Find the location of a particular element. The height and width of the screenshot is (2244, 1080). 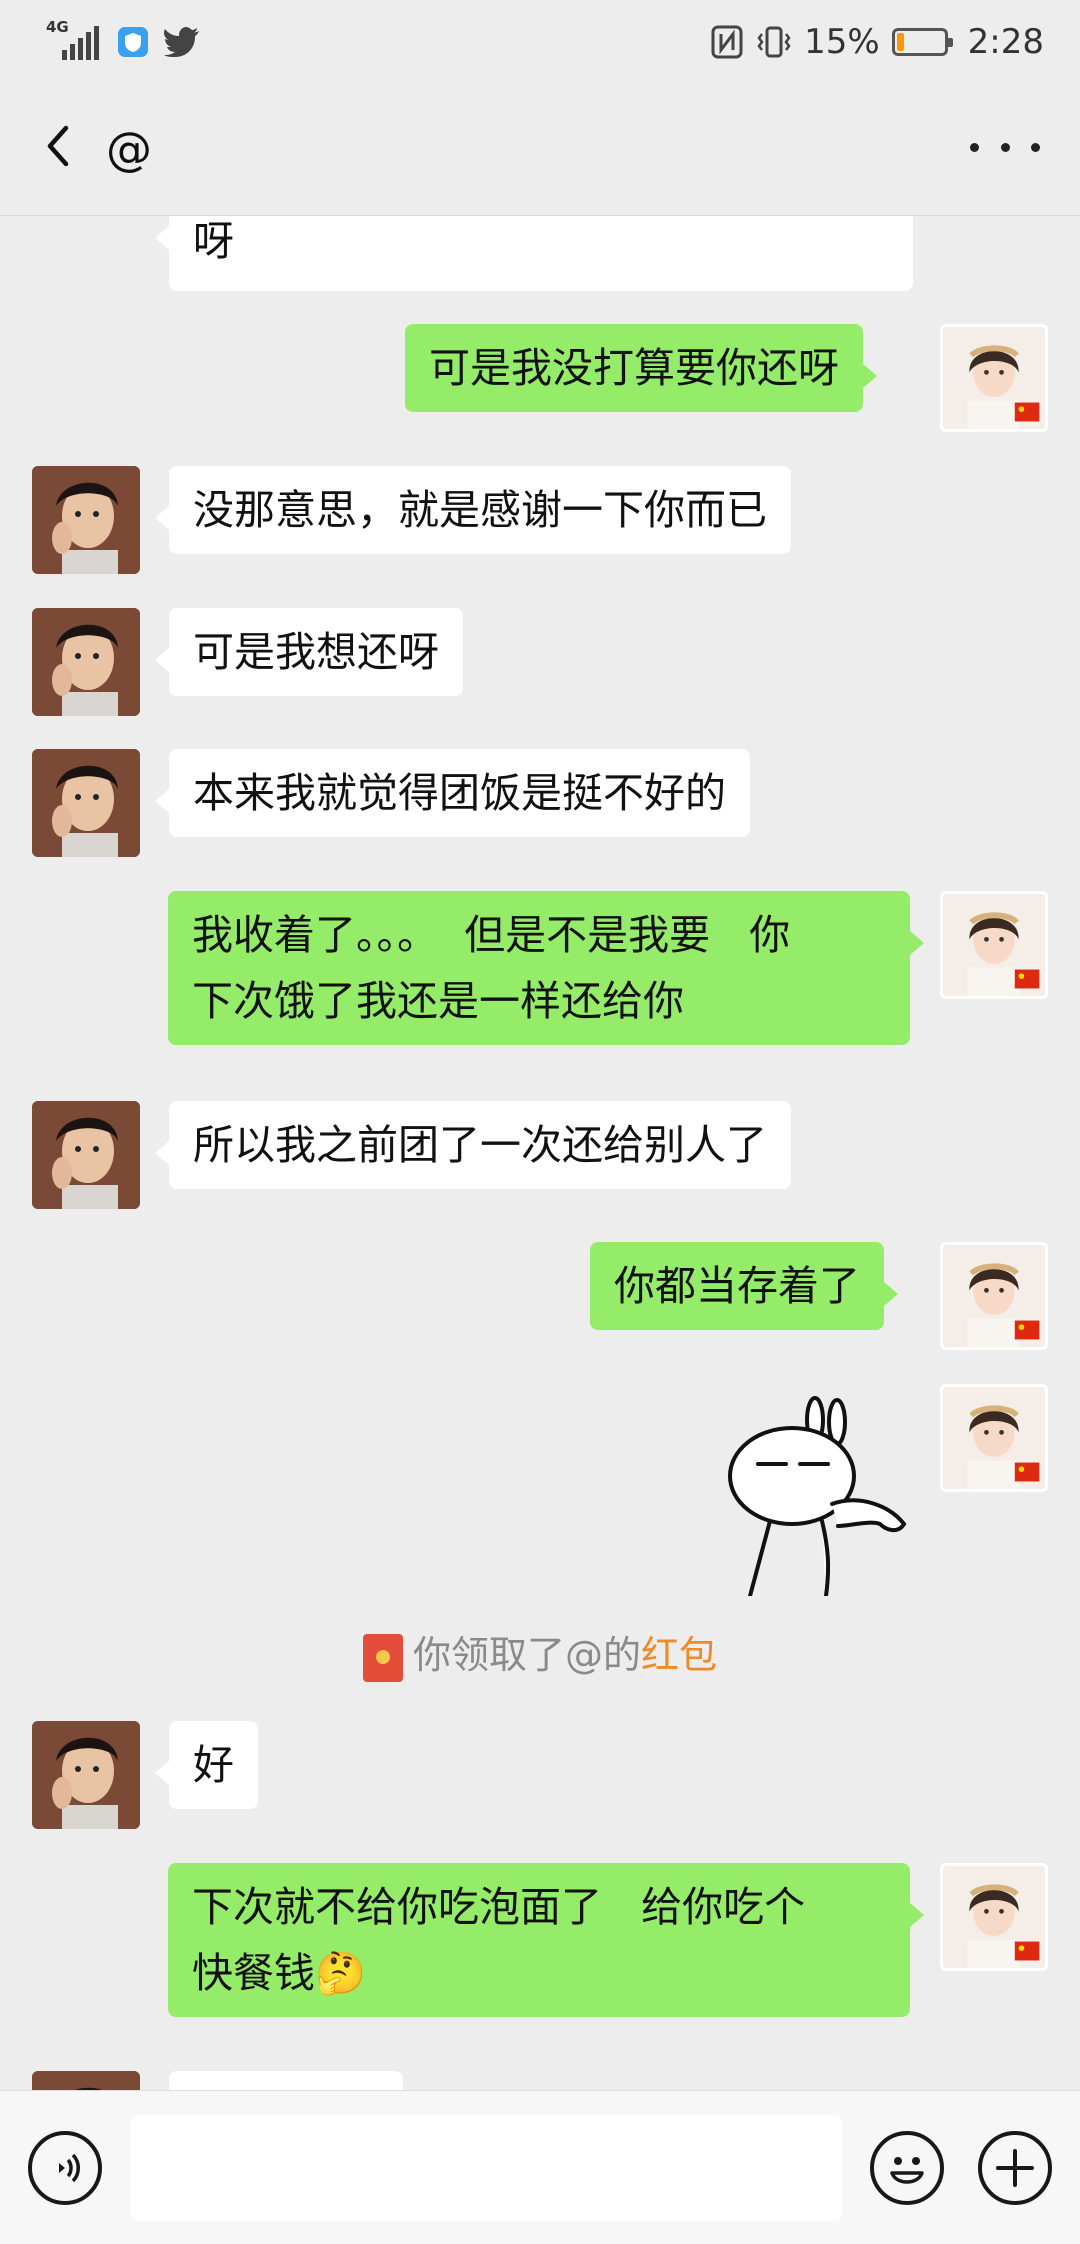

message-text-line-2: 下次饿了我还是一样还给你 is located at coordinates (438, 1001).